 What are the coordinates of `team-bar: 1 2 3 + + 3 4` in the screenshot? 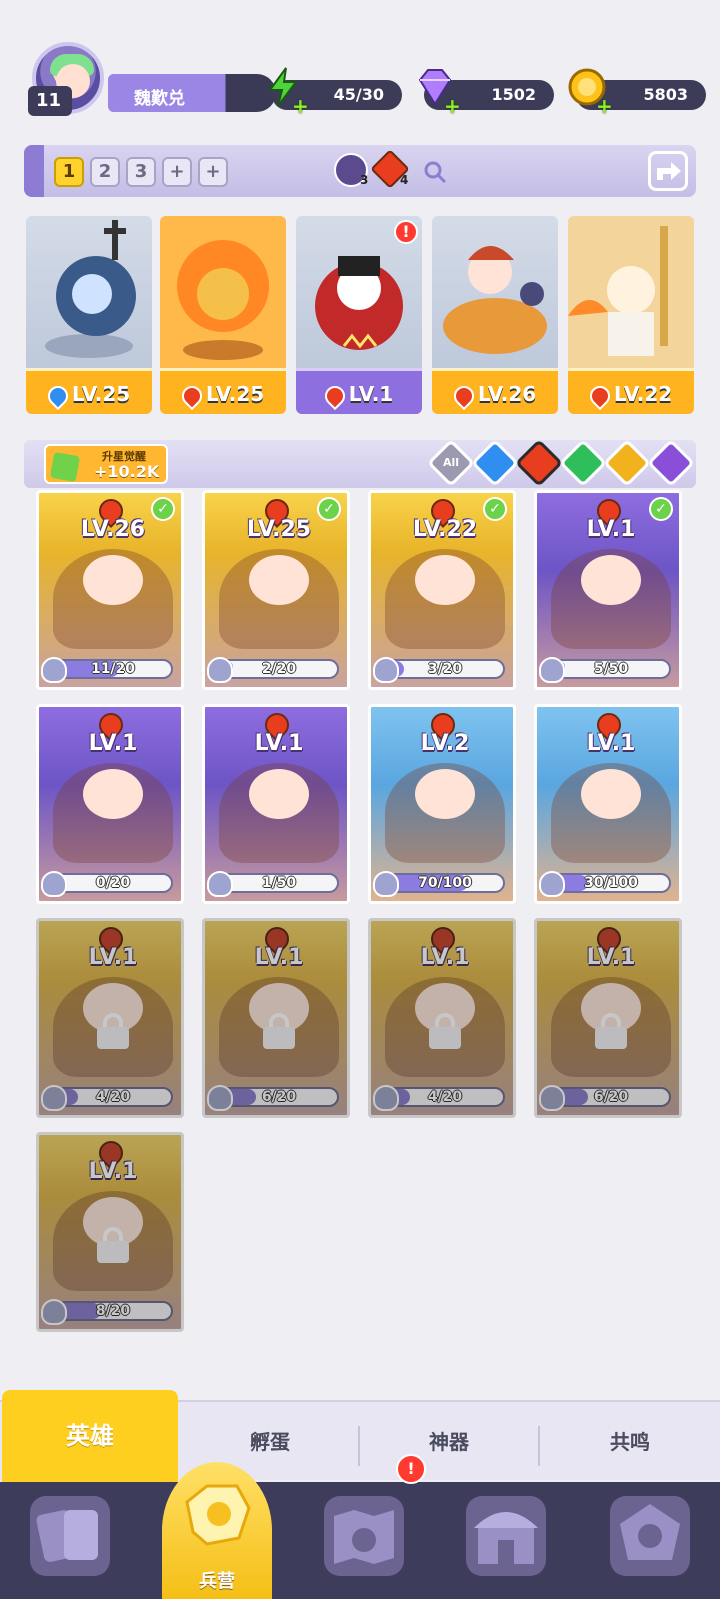 It's located at (360, 171).